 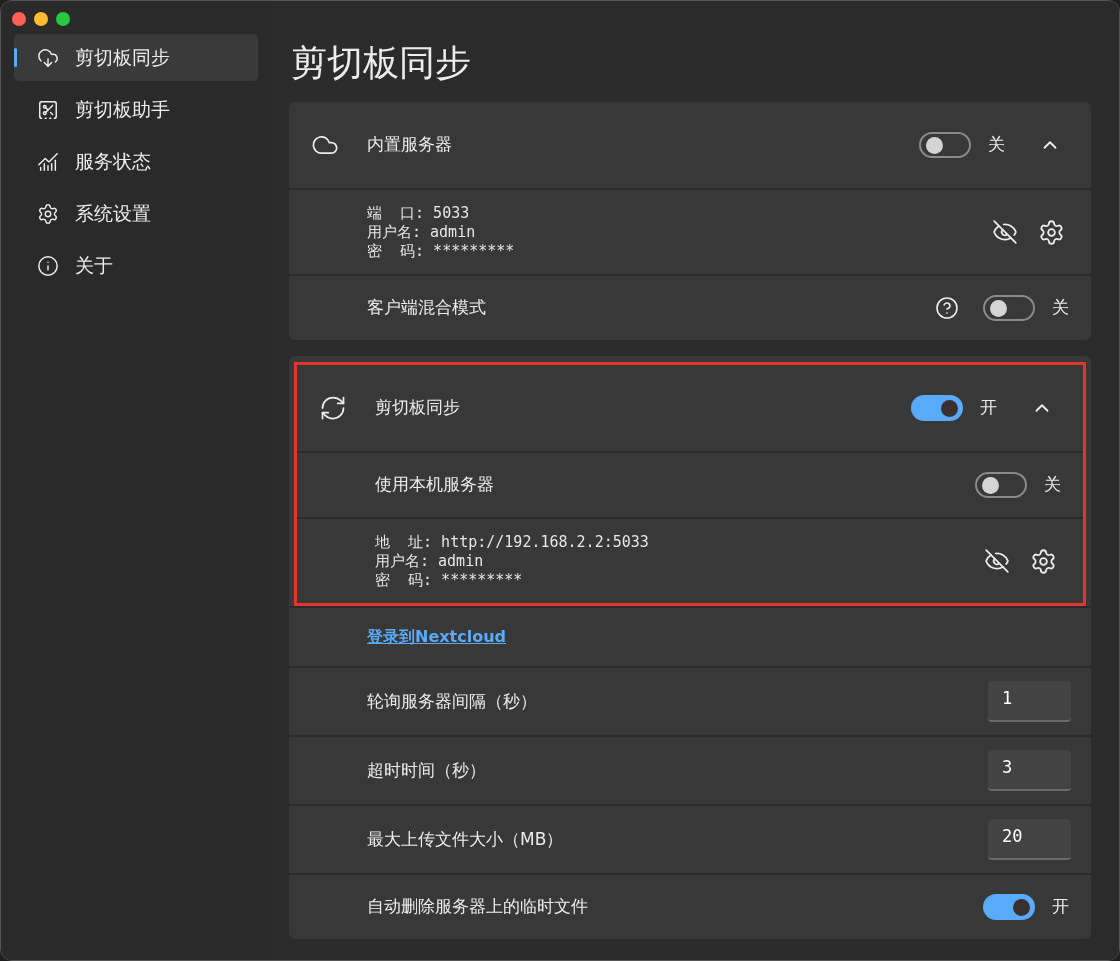 I want to click on setting-label: 使用本机服务器, so click(x=435, y=485).